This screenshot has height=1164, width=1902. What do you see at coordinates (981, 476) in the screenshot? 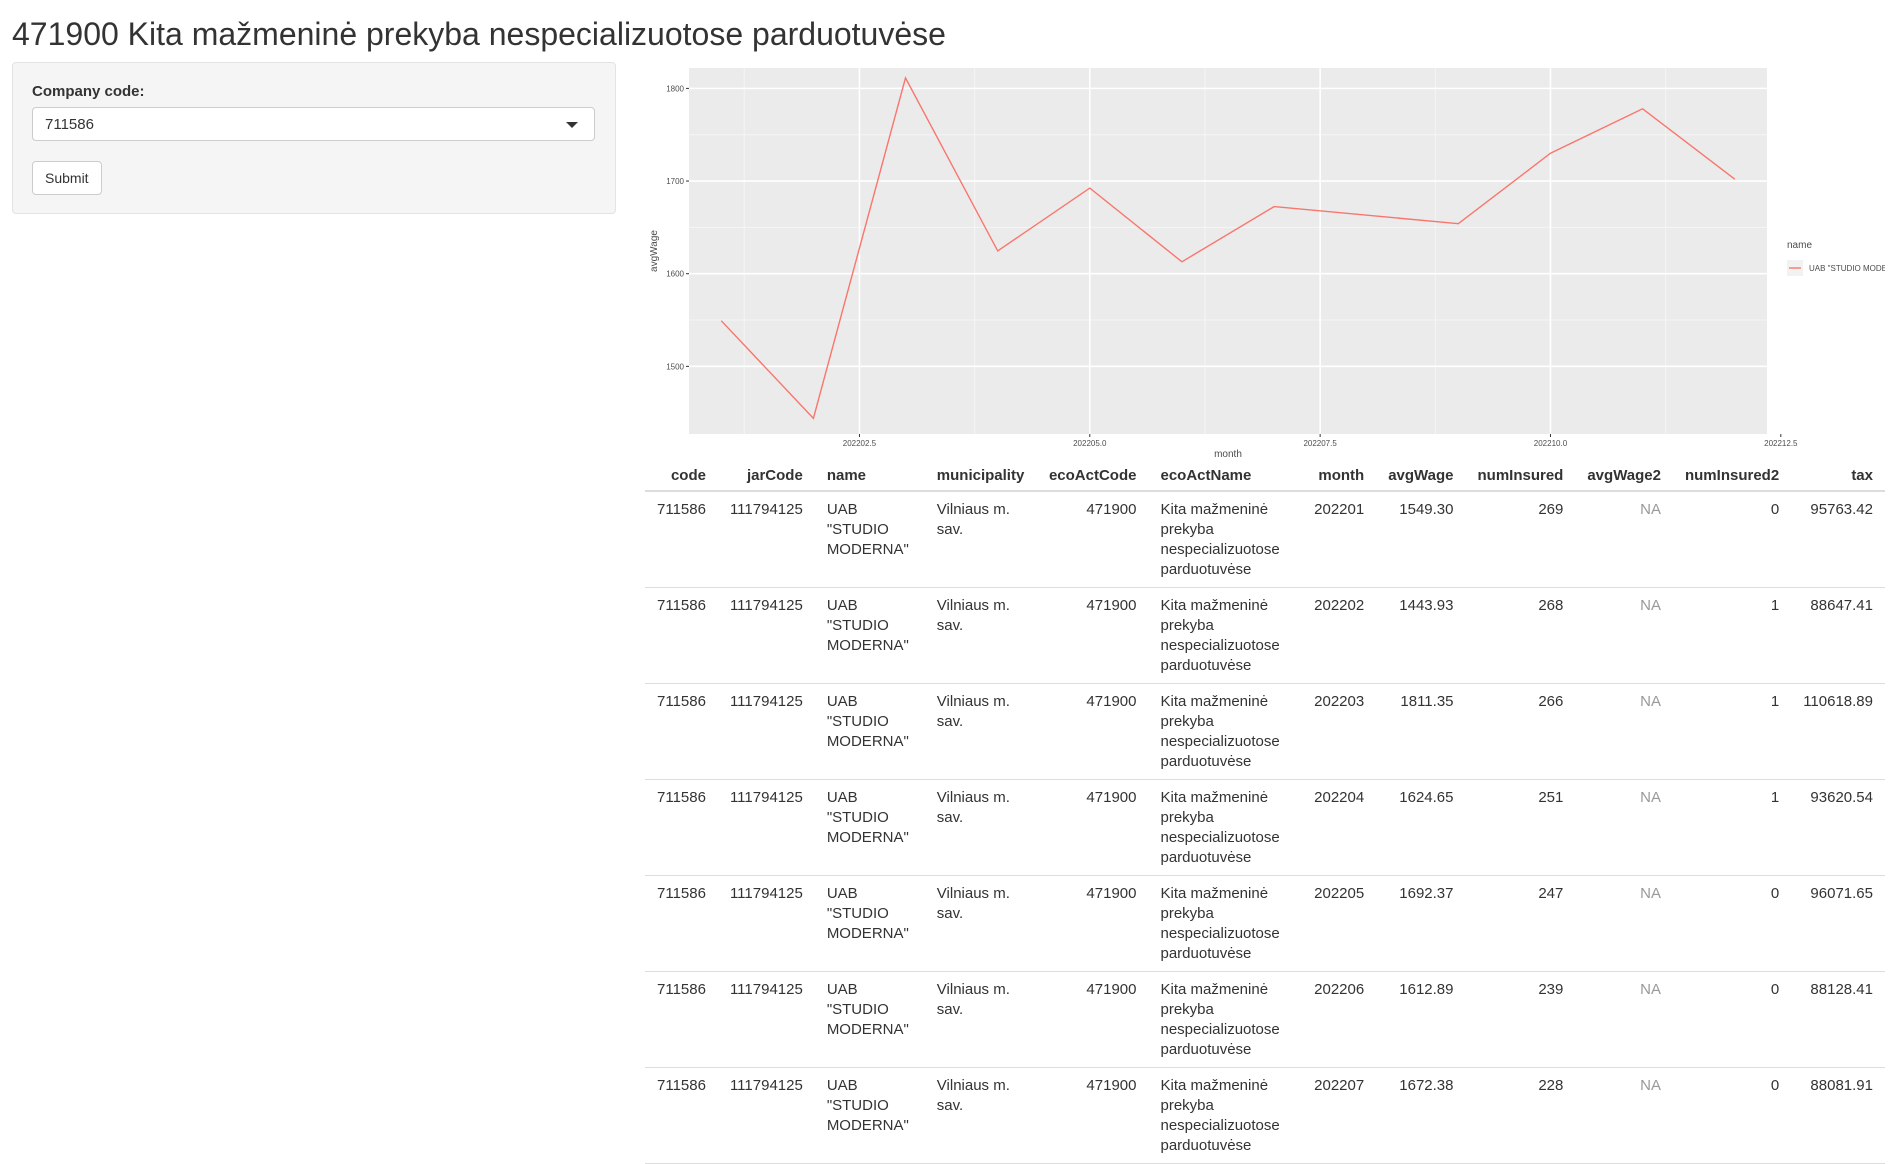
I see `column-header-municipality: municipality` at bounding box center [981, 476].